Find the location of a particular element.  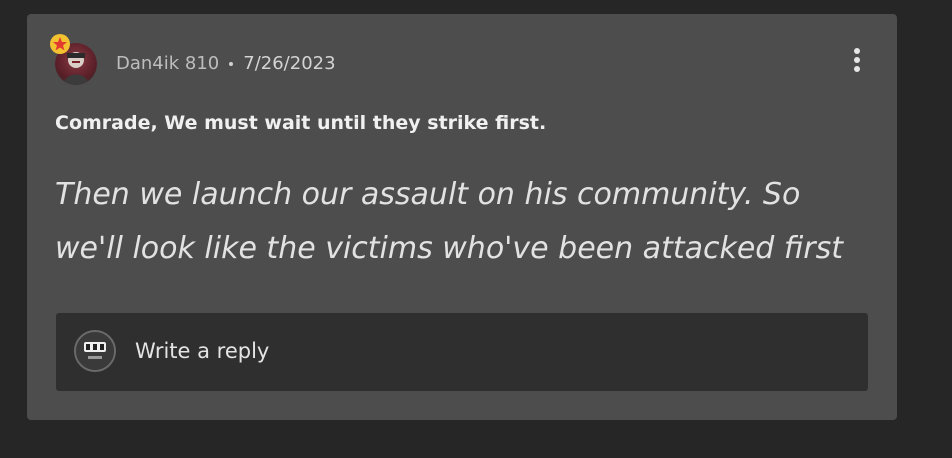

comment-meta: Dan4ik 810 7/26/2023 is located at coordinates (226, 63).